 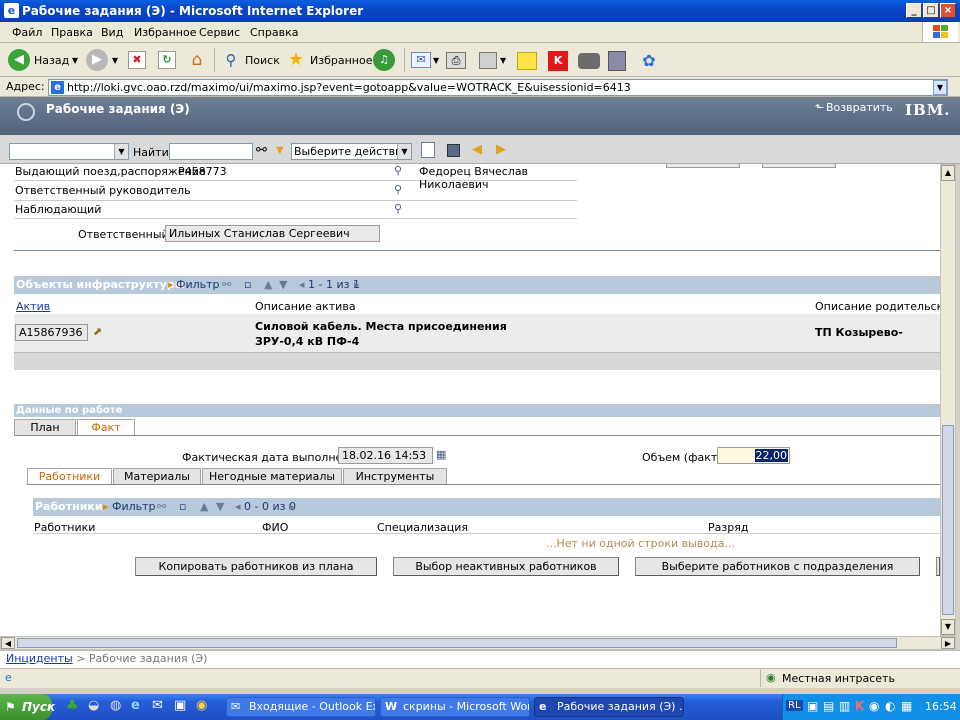 What do you see at coordinates (296, 60) in the screenshot?
I see `favorites-star-icon: ★` at bounding box center [296, 60].